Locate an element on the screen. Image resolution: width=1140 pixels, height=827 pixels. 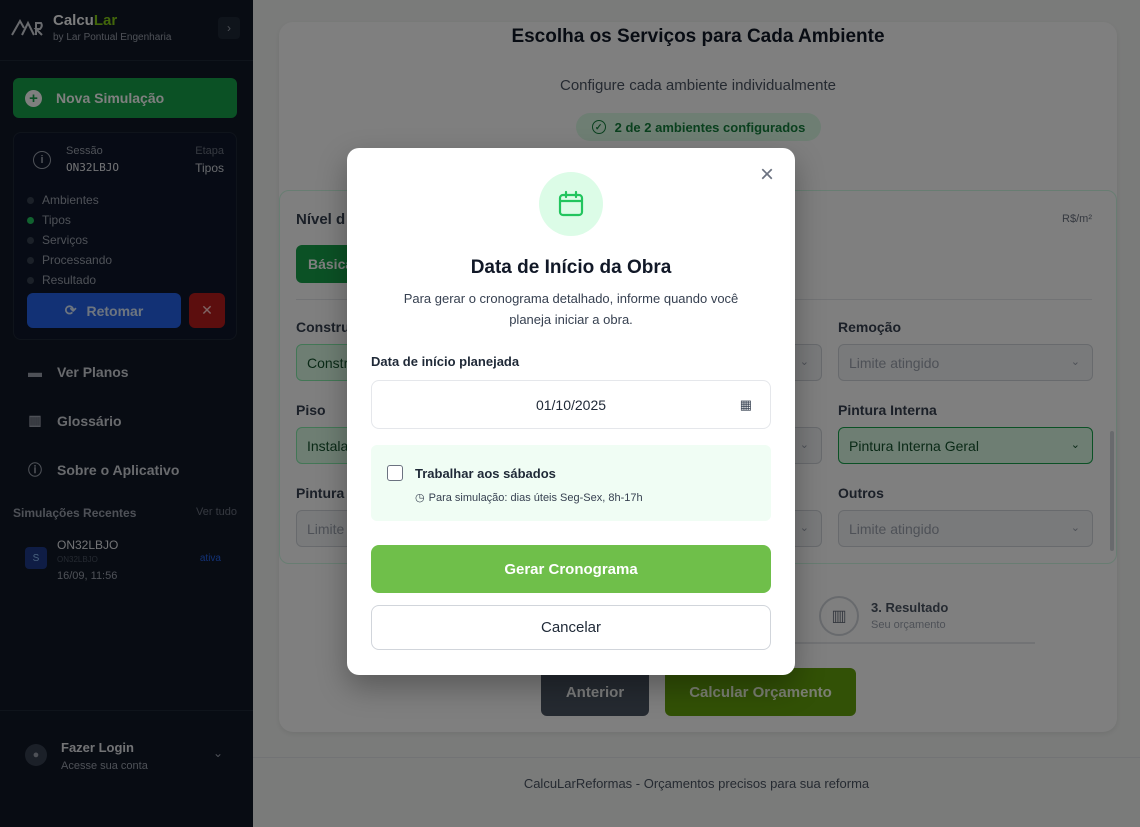
saturday-checkbox is located at coordinates (395, 473).